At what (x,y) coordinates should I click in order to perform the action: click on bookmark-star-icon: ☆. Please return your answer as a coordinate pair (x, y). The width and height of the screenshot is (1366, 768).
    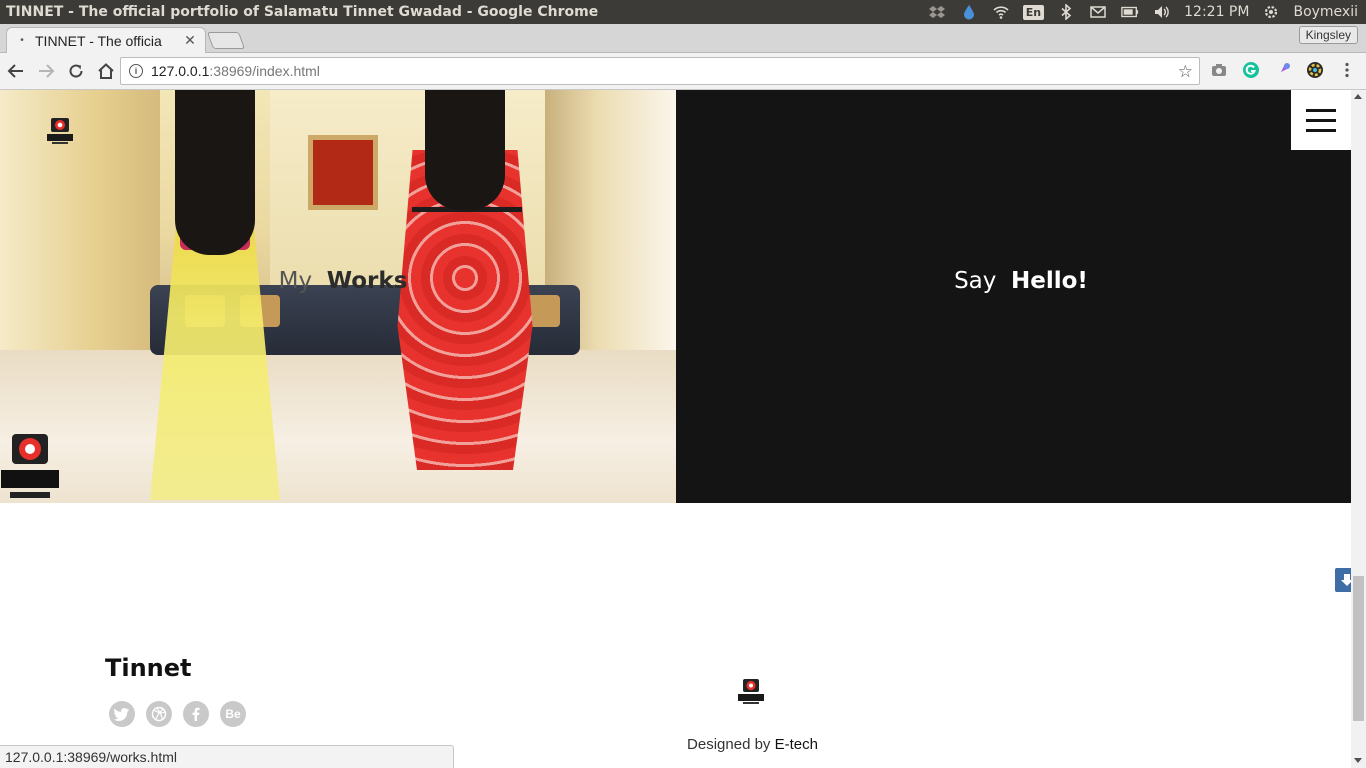
    Looking at the image, I should click on (1185, 72).